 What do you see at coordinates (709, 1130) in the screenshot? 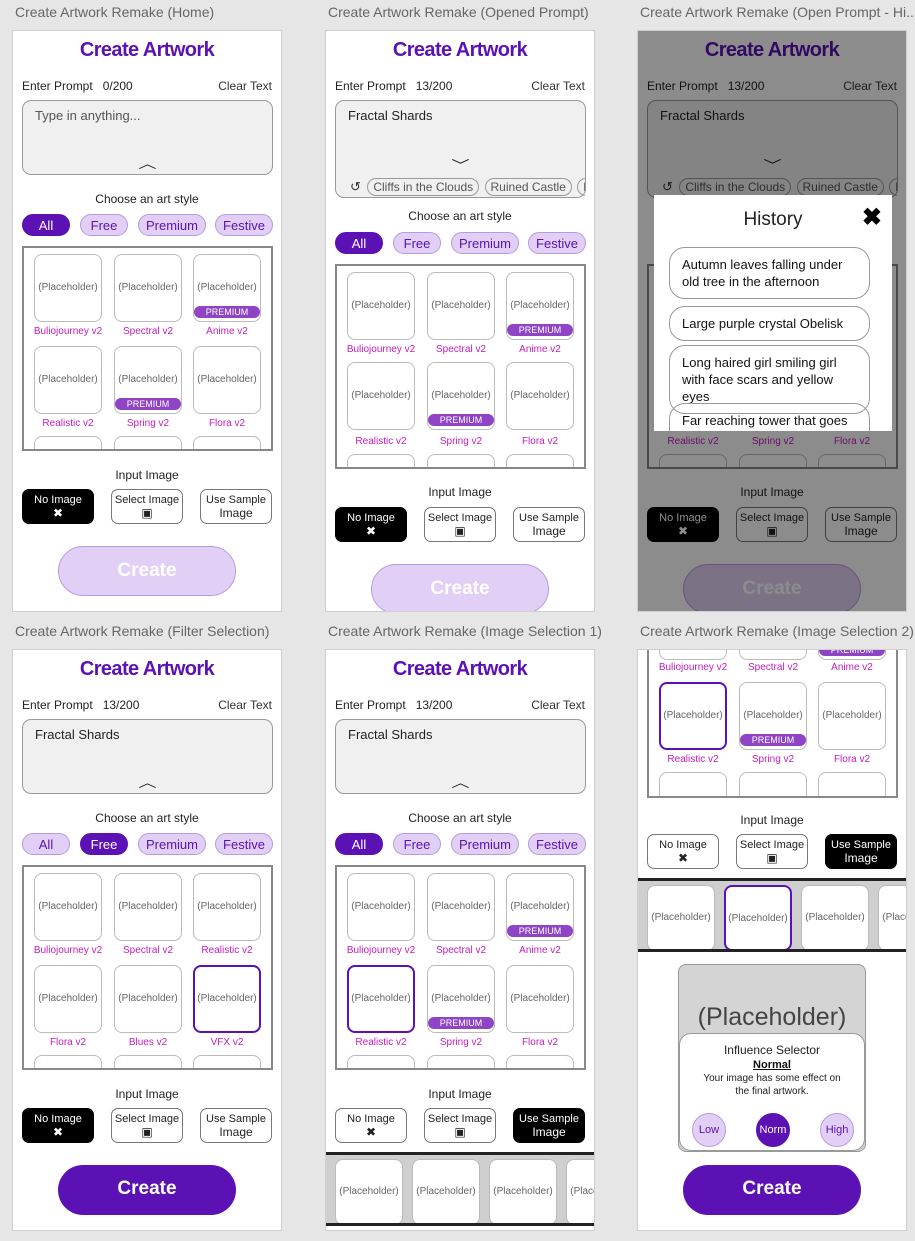
I see `influence-low-button: Low` at bounding box center [709, 1130].